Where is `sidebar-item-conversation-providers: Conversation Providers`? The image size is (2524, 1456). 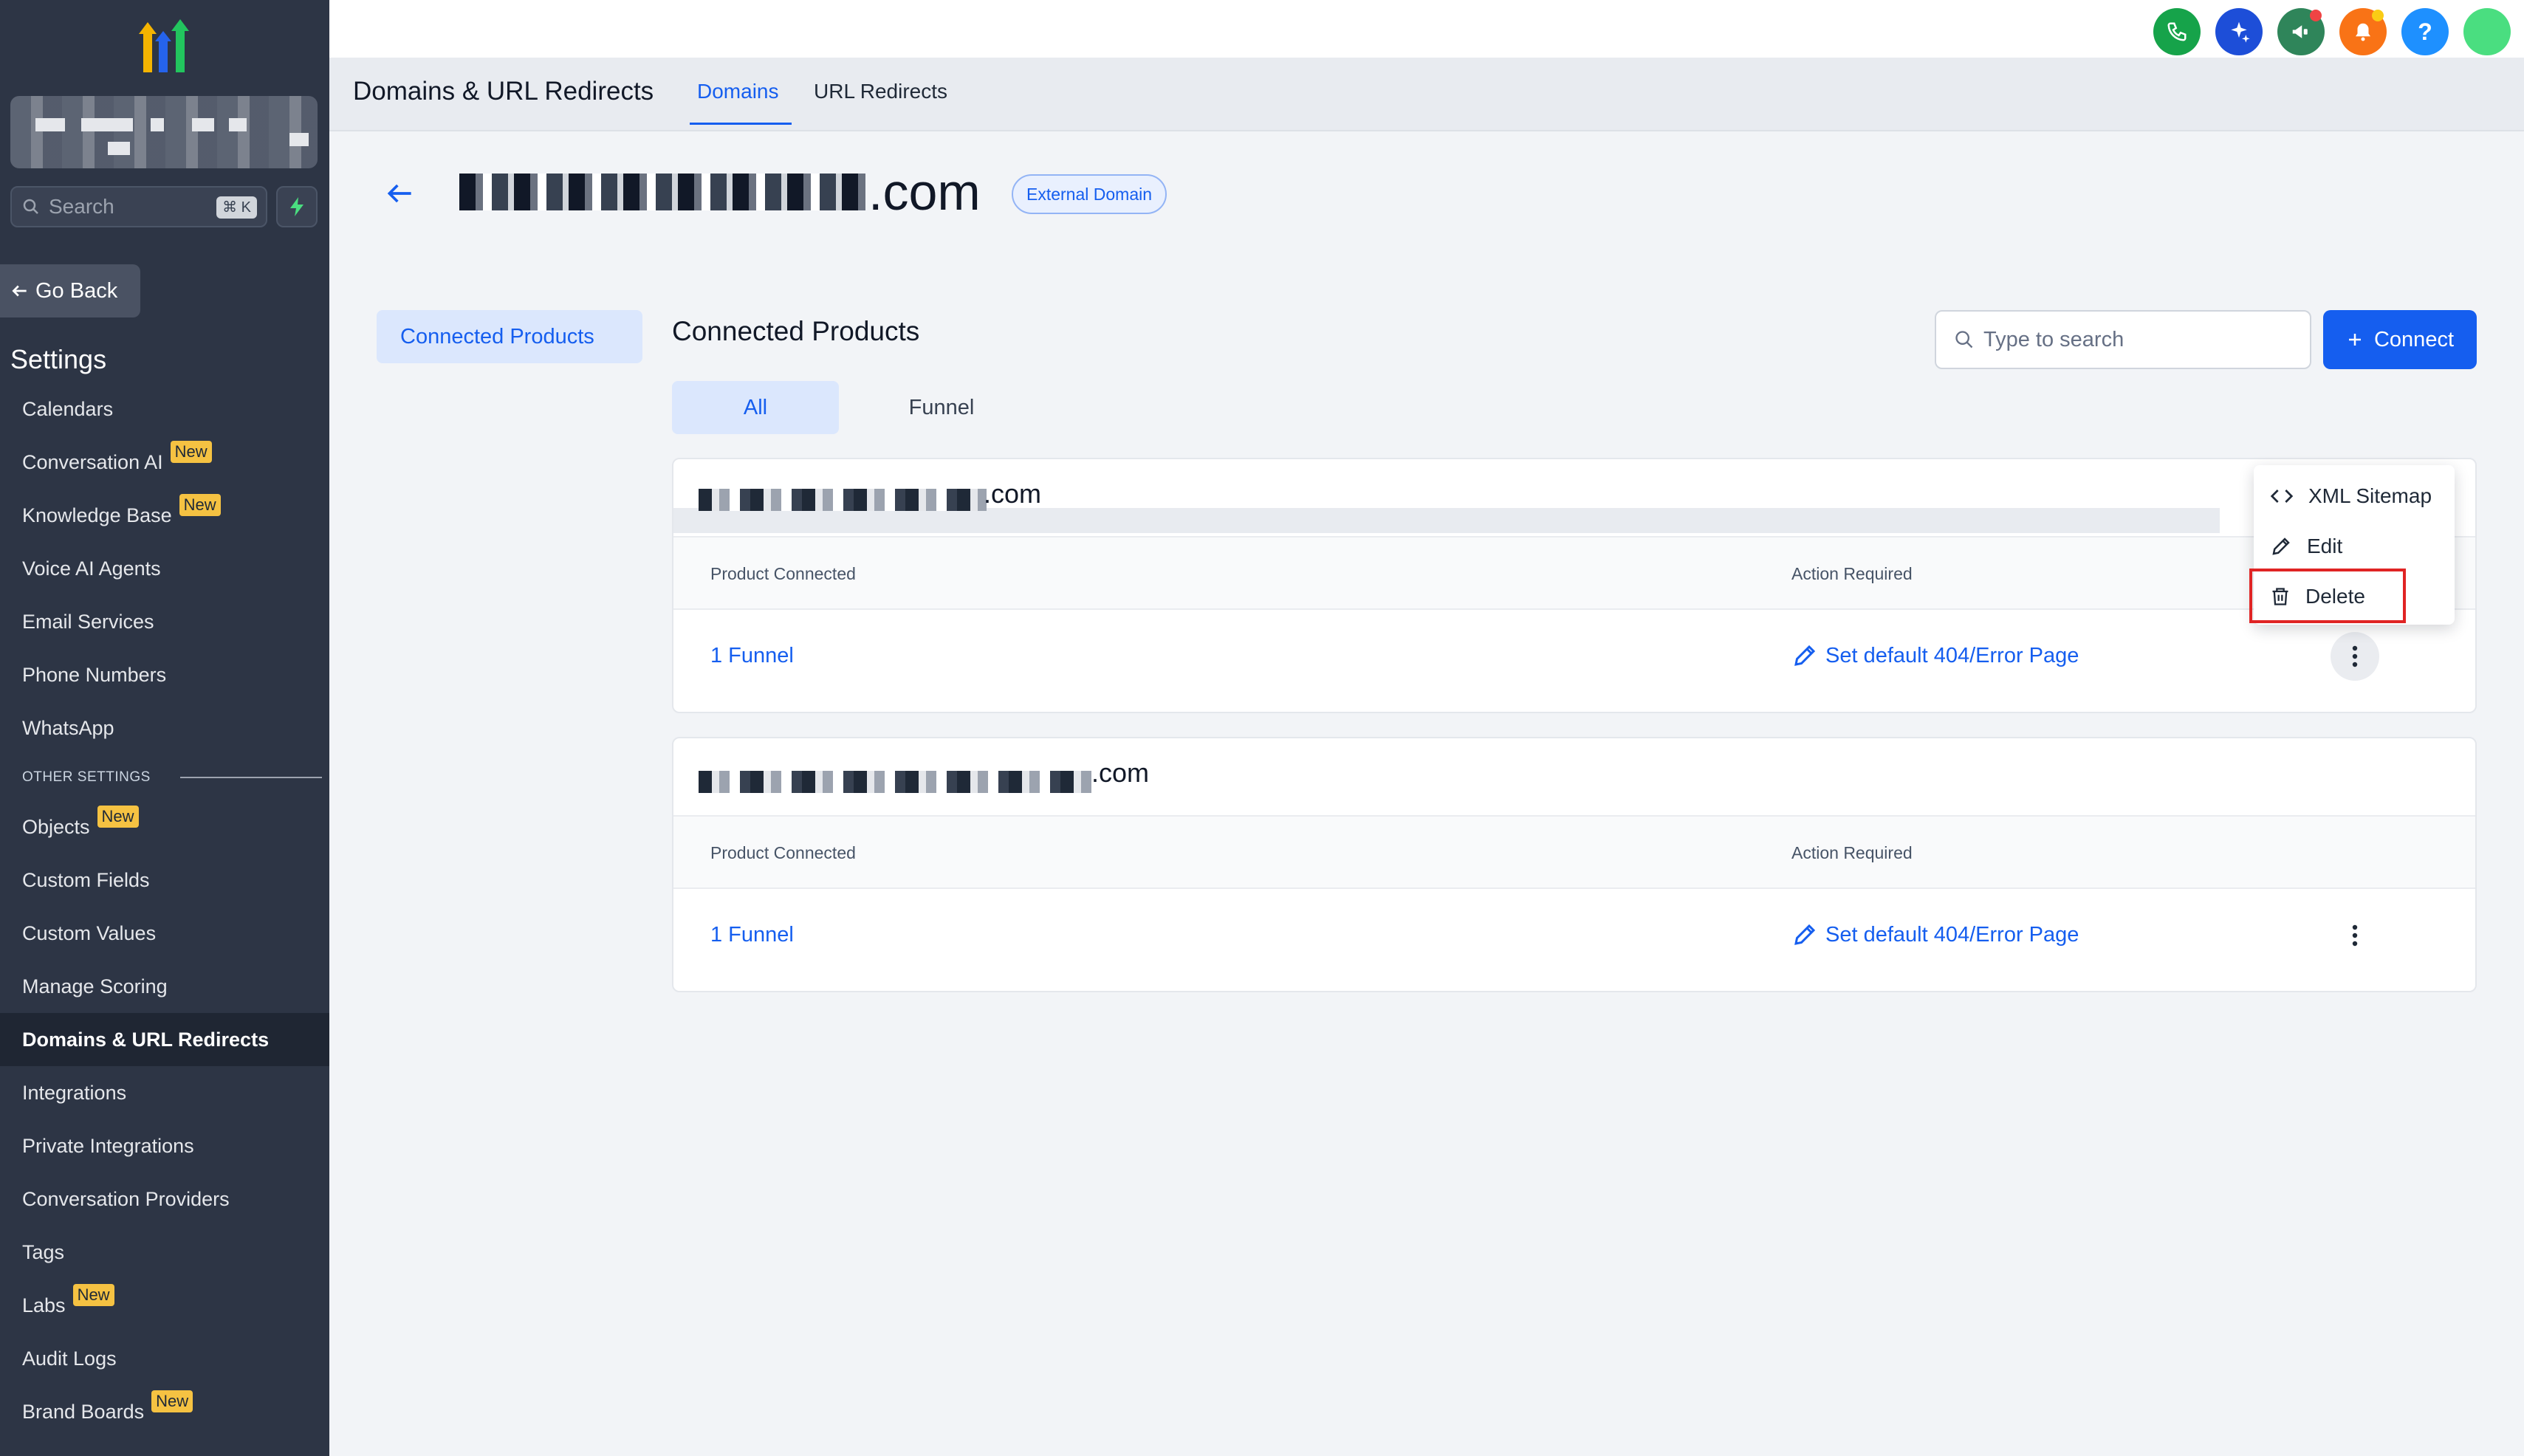 sidebar-item-conversation-providers: Conversation Providers is located at coordinates (164, 1199).